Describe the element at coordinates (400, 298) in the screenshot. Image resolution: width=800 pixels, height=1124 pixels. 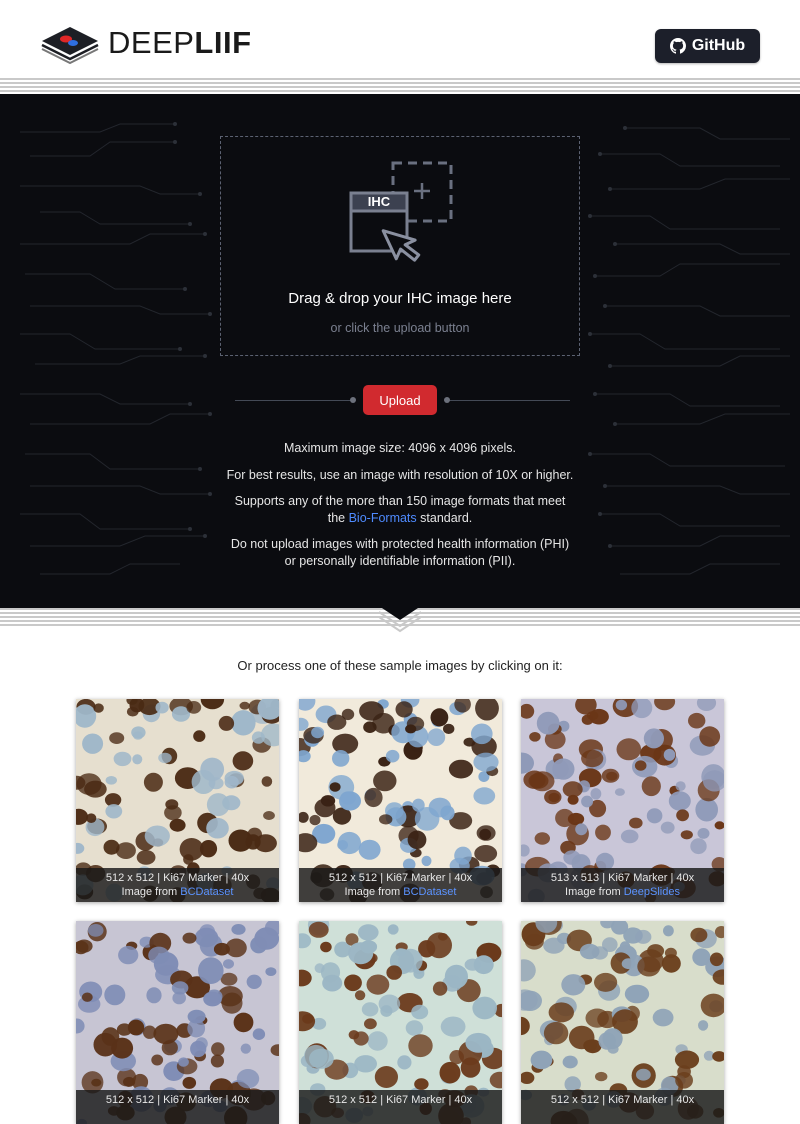
I see `dropzone-title: Drag & drop your IHC image here` at that location.